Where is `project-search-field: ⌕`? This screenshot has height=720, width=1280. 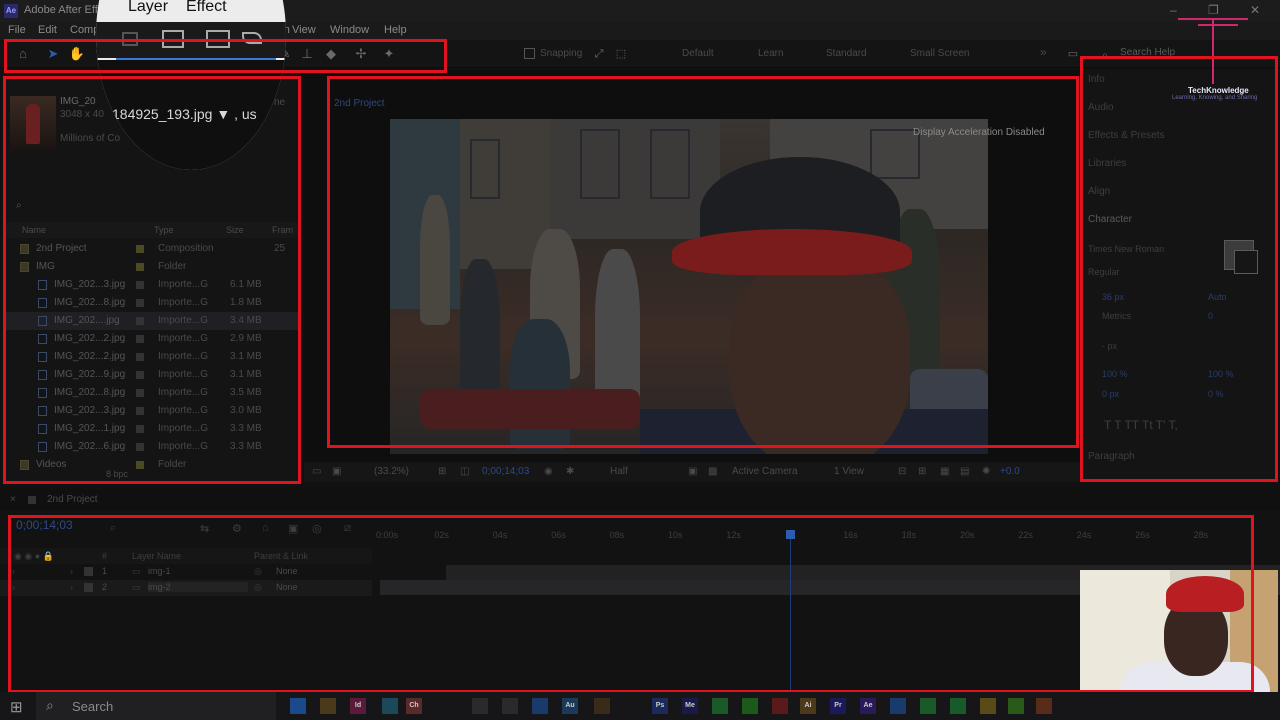 project-search-field: ⌕ is located at coordinates (19, 205).